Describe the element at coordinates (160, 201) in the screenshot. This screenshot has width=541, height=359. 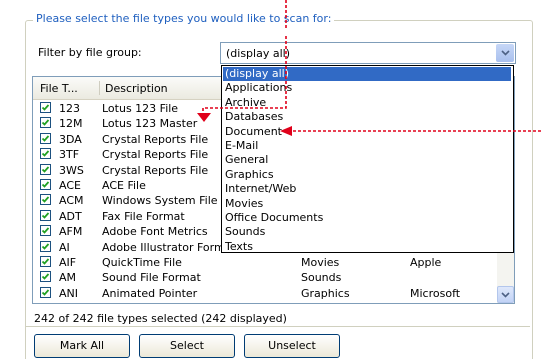
I see `description-cell: Windows System File` at that location.